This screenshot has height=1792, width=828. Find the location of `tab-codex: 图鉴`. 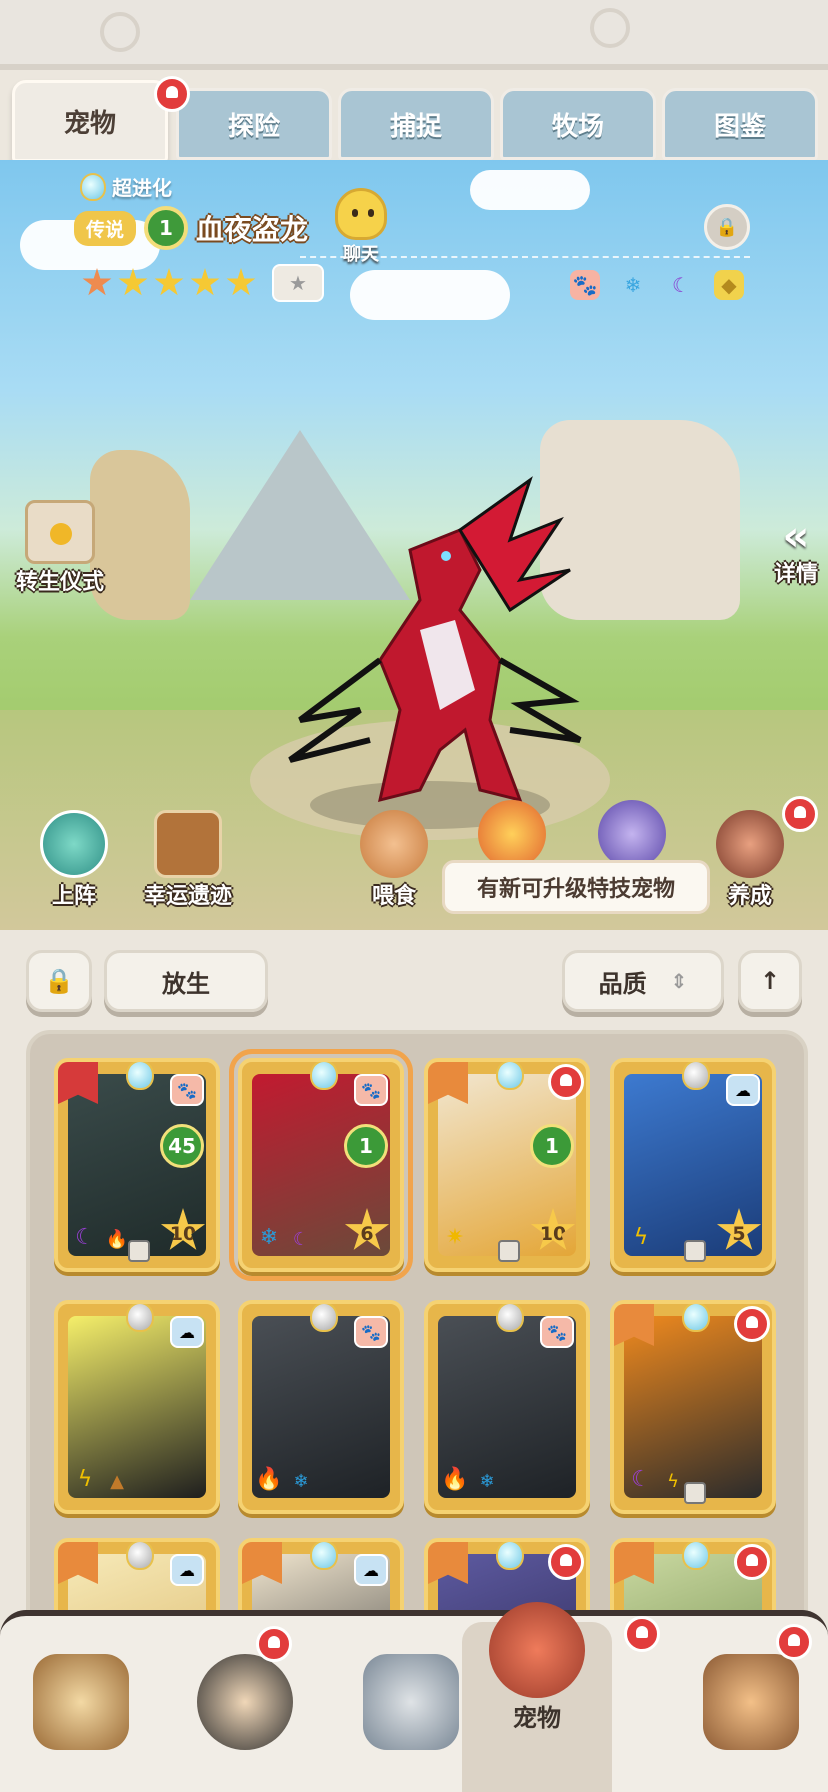

tab-codex: 图鉴 is located at coordinates (740, 124).